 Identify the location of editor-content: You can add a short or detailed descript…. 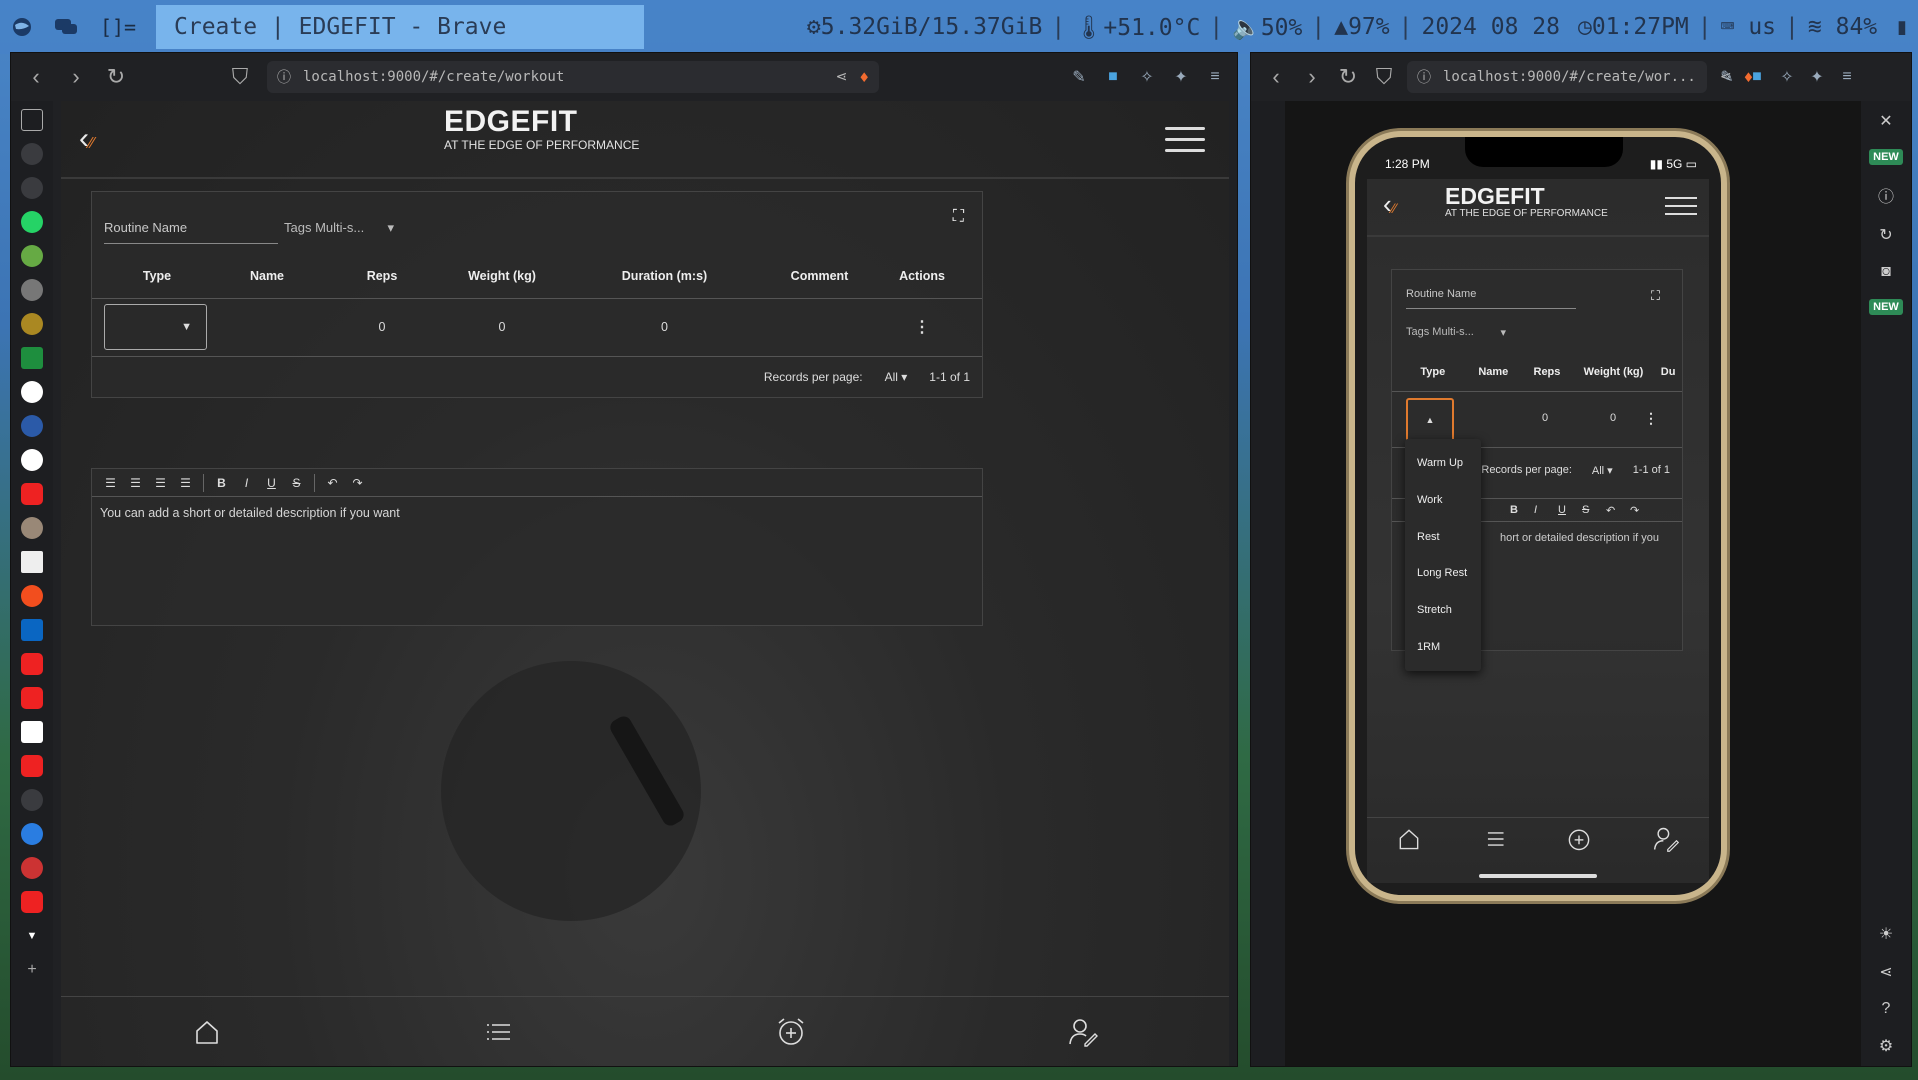
(537, 513).